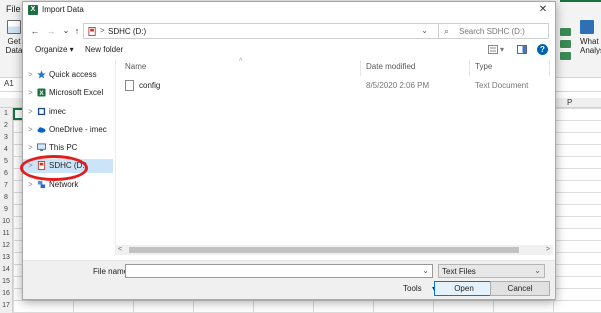  What do you see at coordinates (57, 111) in the screenshot?
I see `nav-item-label: imec` at bounding box center [57, 111].